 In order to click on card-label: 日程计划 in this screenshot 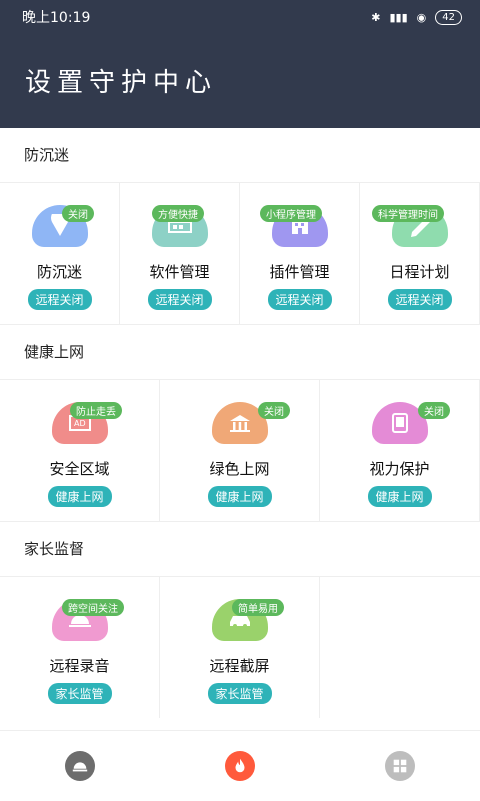, I will do `click(419, 272)`.